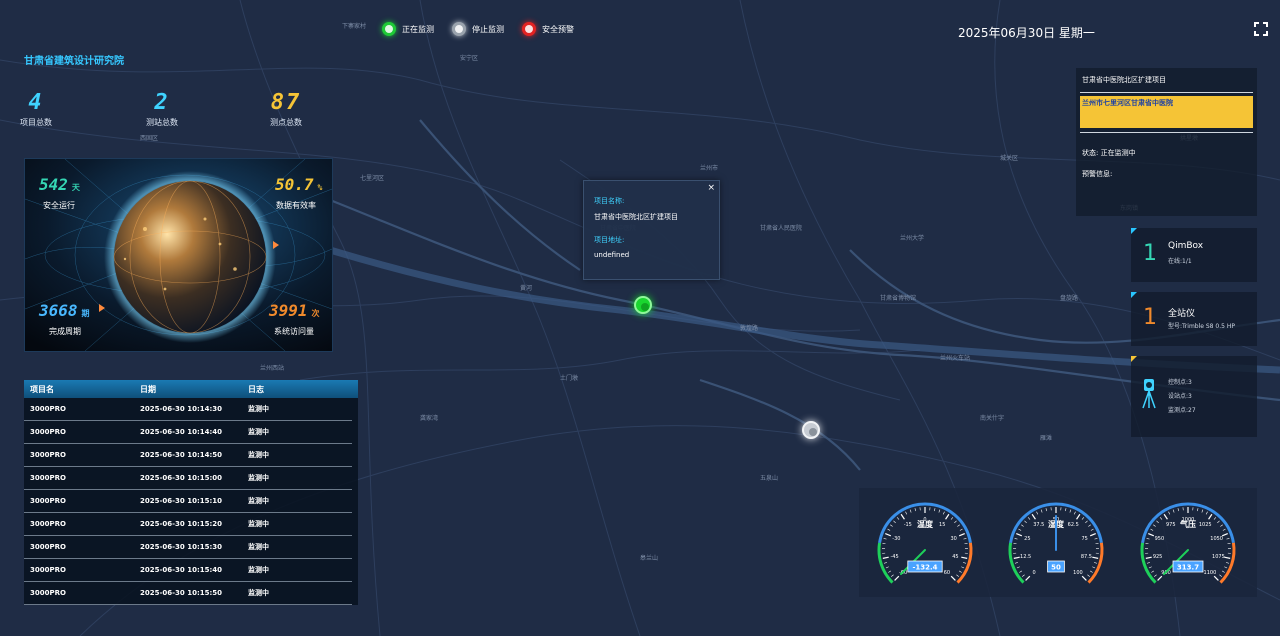 The image size is (1280, 636). Describe the element at coordinates (1194, 255) in the screenshot. I see `device-card-qimbox: 1 QimBox 在线:1/1` at that location.